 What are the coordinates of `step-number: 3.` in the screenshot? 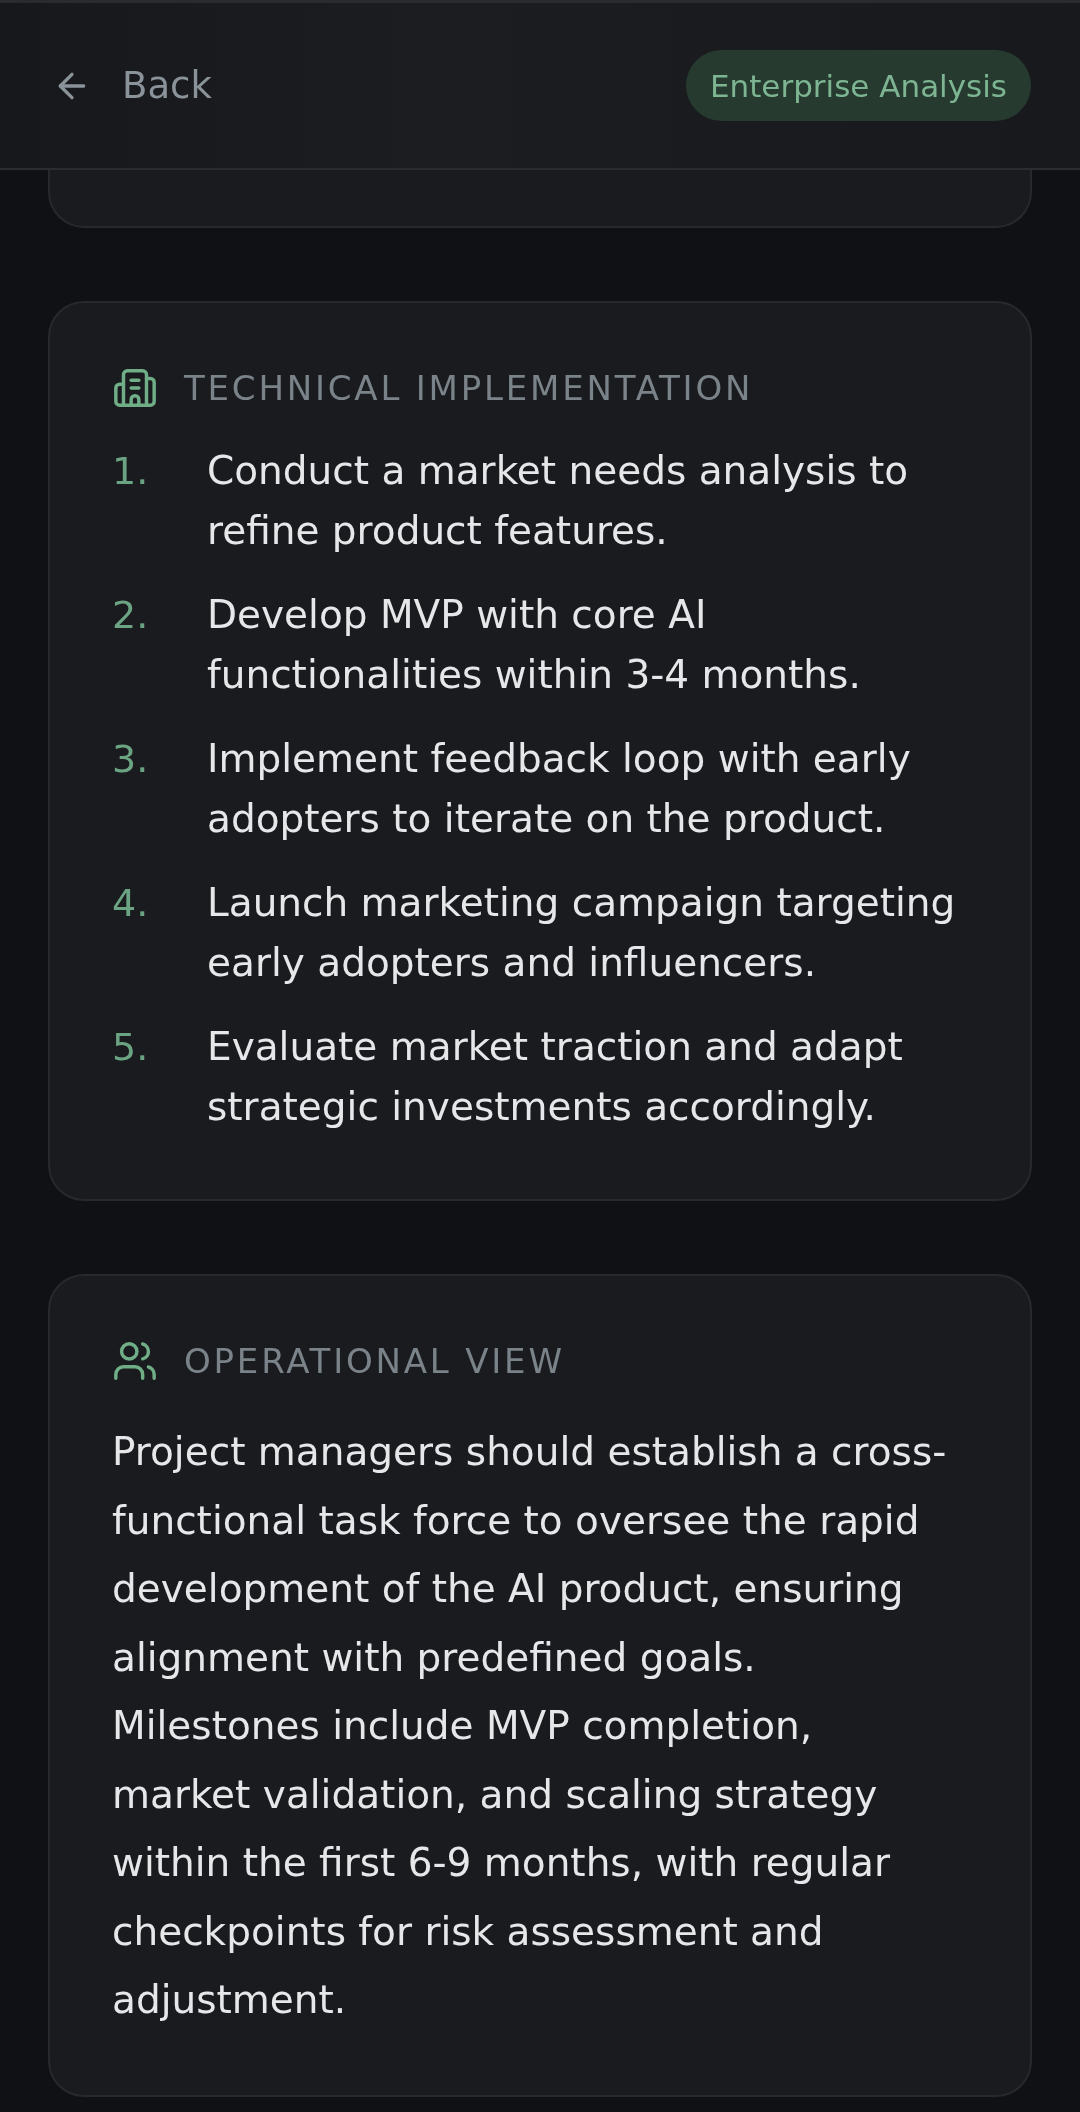 It's located at (131, 759).